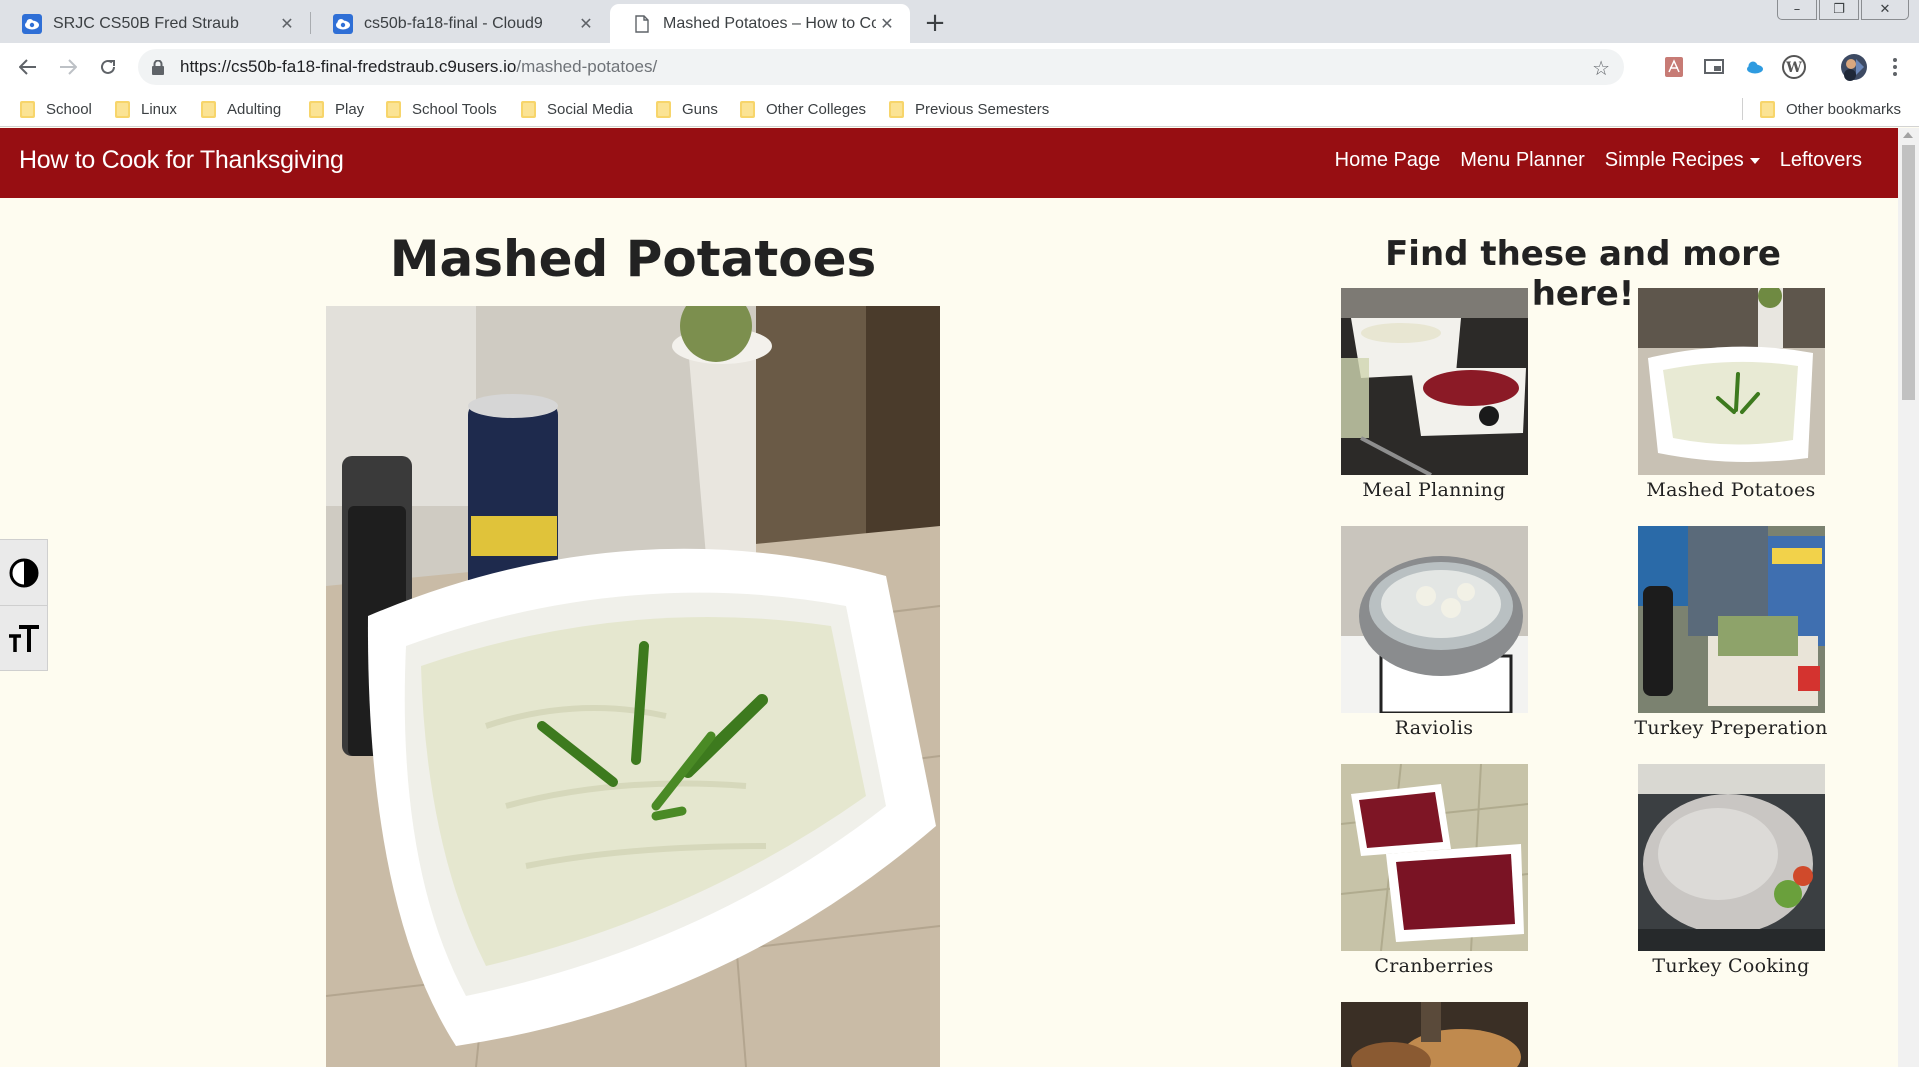 This screenshot has width=1919, height=1067. Describe the element at coordinates (1830, 109) in the screenshot. I see `bookmark-other-bookmarks: Other bookmarks` at that location.